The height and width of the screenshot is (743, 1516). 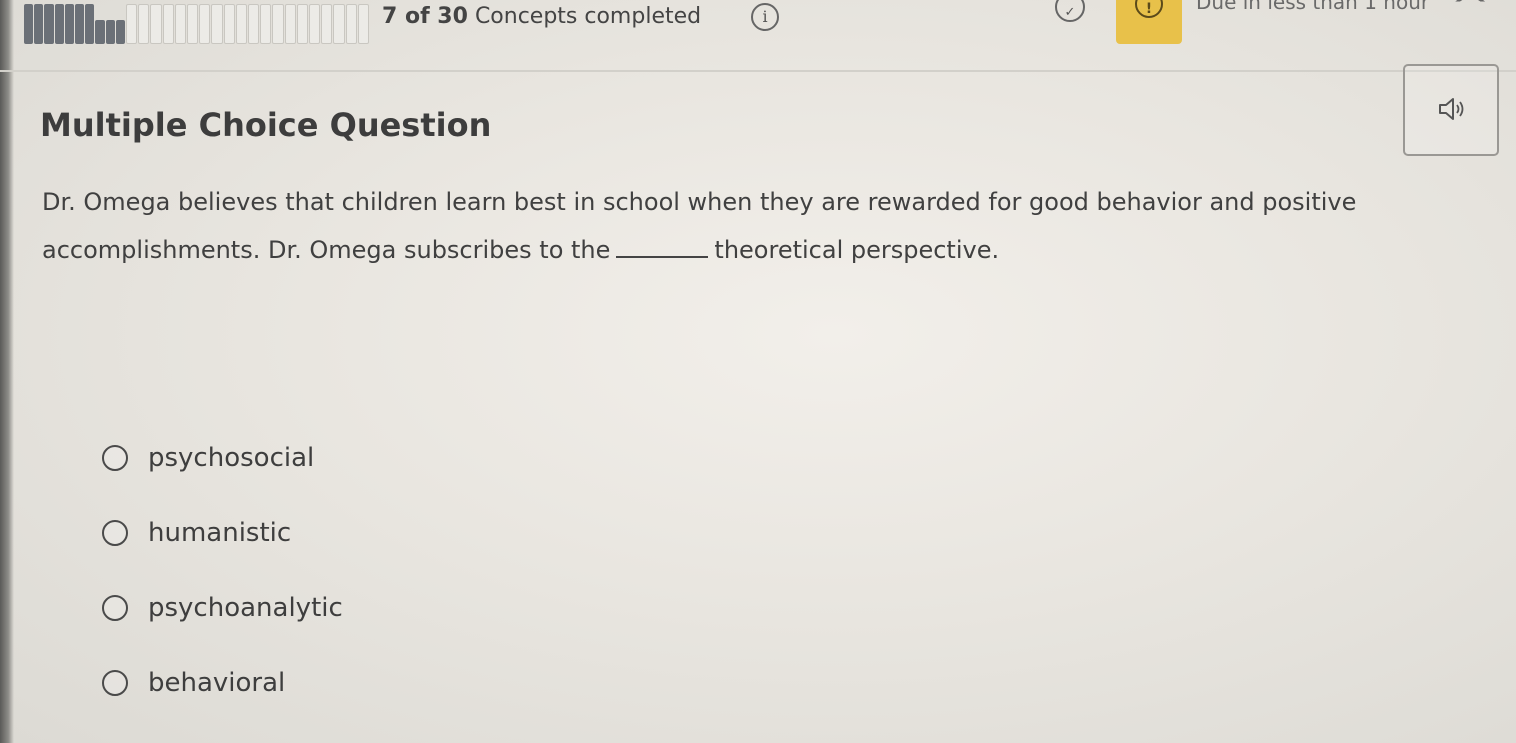 What do you see at coordinates (588, 16) in the screenshot?
I see `progress-label: Concepts completed` at bounding box center [588, 16].